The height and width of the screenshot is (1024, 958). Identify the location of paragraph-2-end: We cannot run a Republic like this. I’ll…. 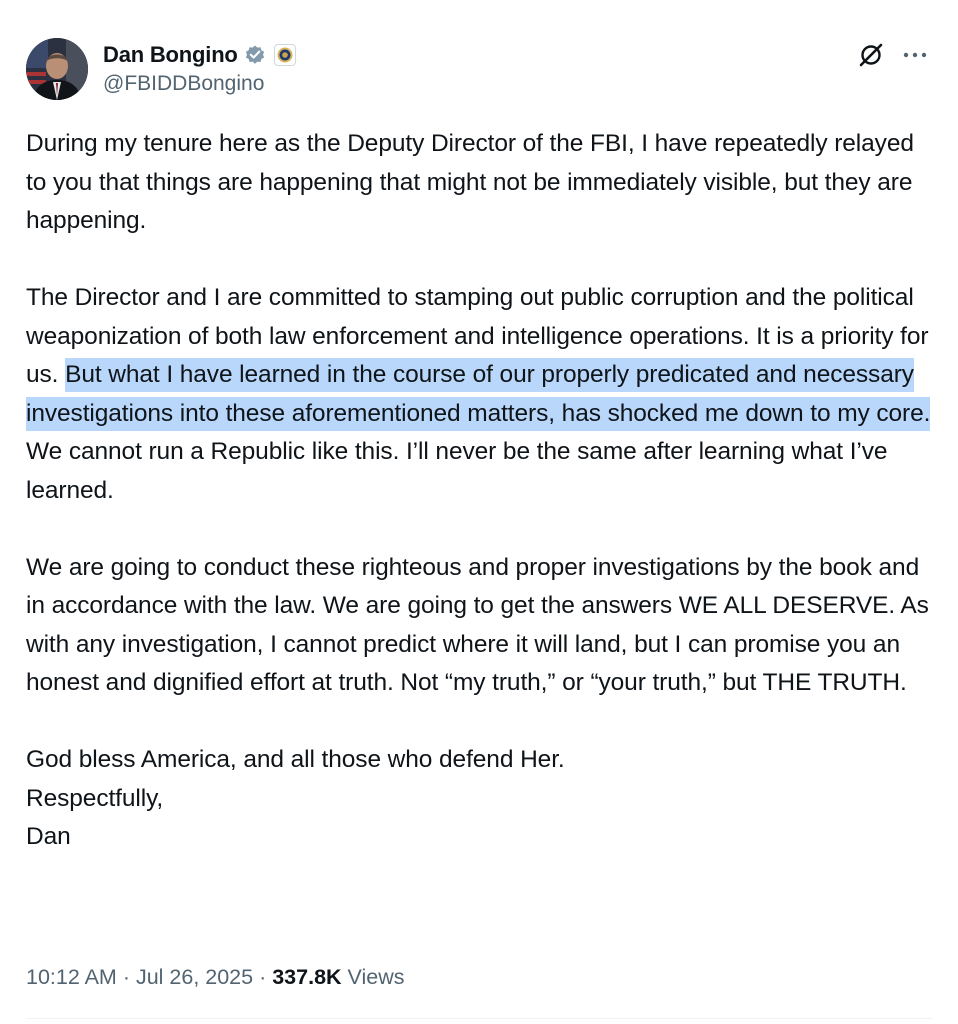
(457, 471).